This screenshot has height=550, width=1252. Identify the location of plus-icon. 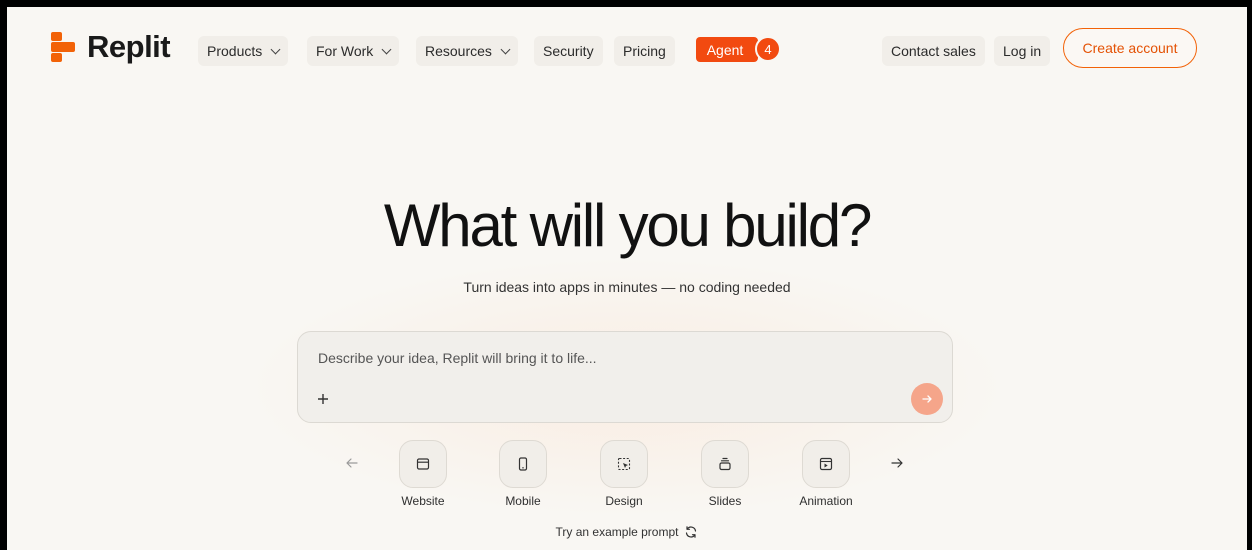
(323, 399).